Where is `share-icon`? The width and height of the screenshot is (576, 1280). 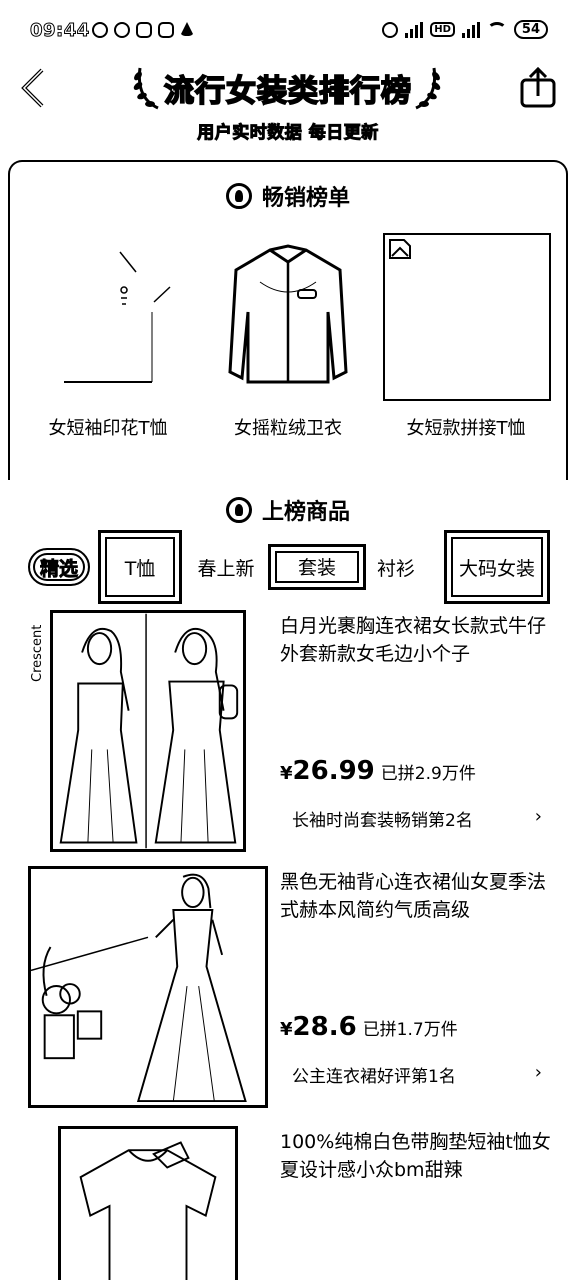
share-icon is located at coordinates (538, 88).